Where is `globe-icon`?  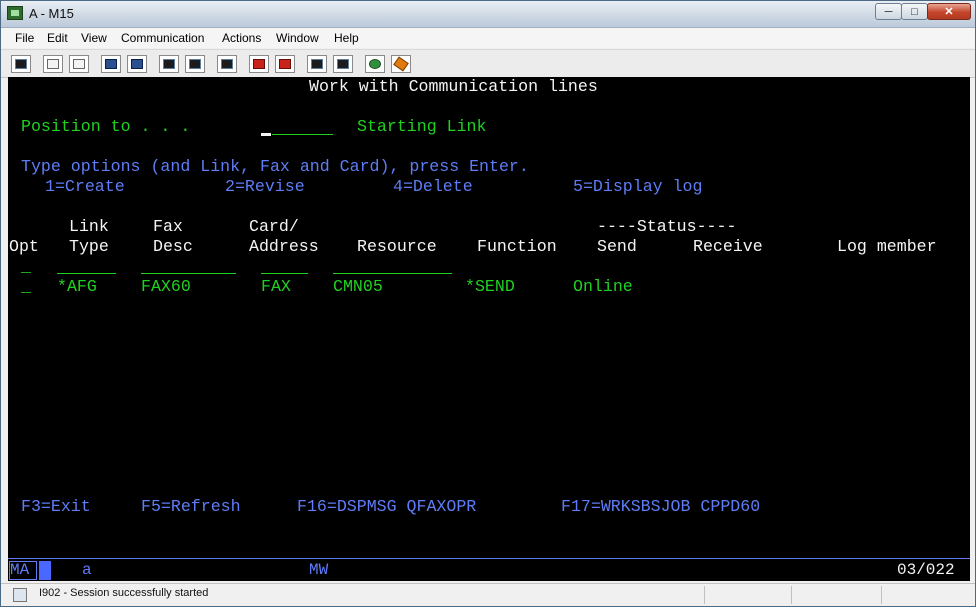 globe-icon is located at coordinates (375, 64).